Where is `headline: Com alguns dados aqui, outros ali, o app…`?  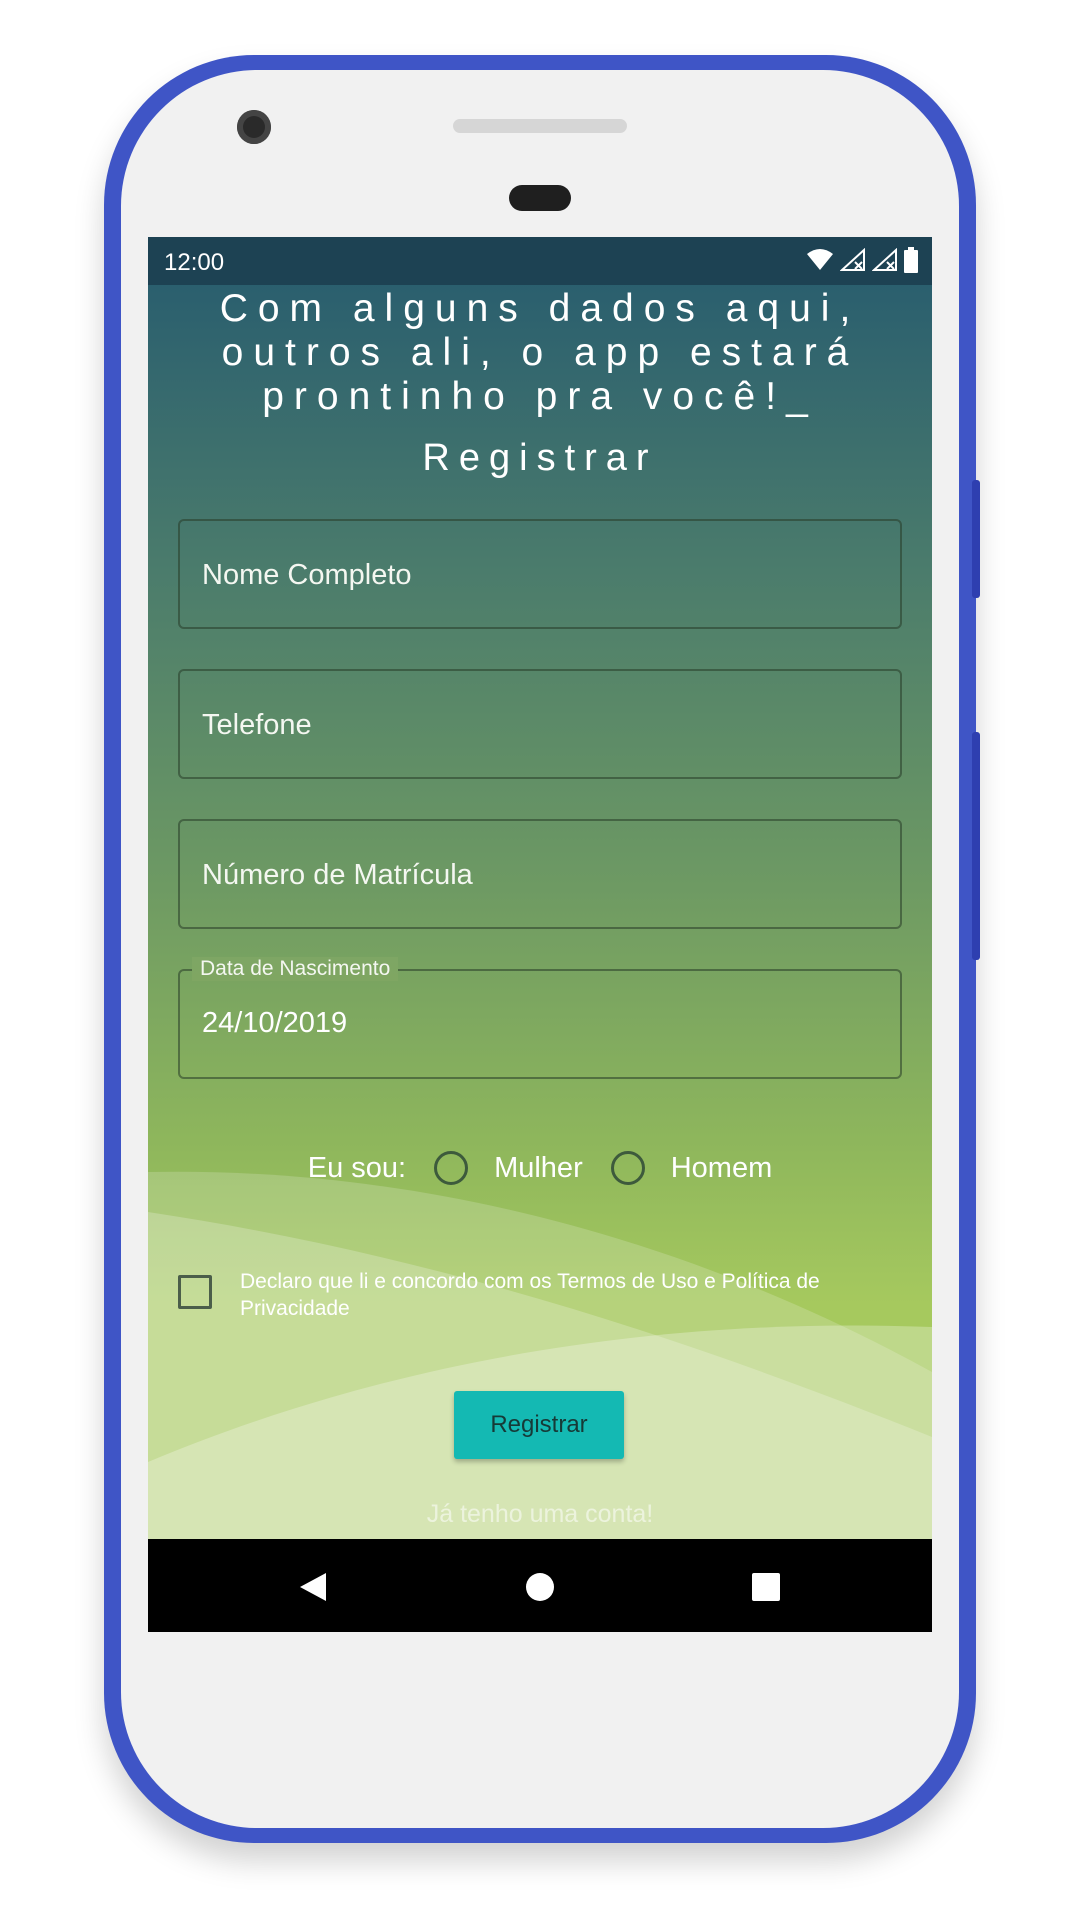 headline: Com alguns dados aqui, outros ali, o app… is located at coordinates (540, 352).